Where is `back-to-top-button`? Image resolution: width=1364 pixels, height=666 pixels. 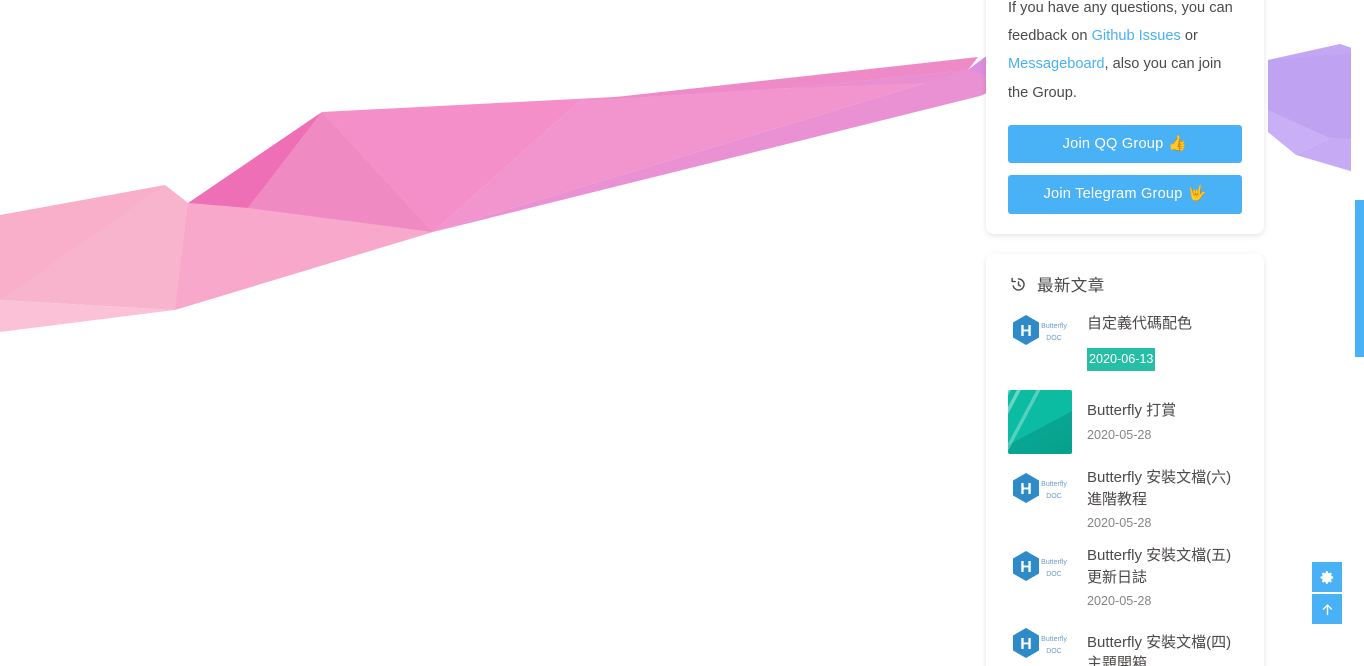 back-to-top-button is located at coordinates (1327, 609).